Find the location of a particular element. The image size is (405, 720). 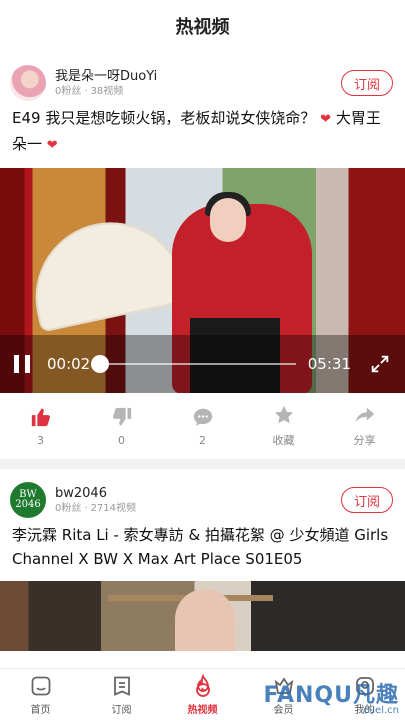

tab-label: 首页 is located at coordinates (40, 710).